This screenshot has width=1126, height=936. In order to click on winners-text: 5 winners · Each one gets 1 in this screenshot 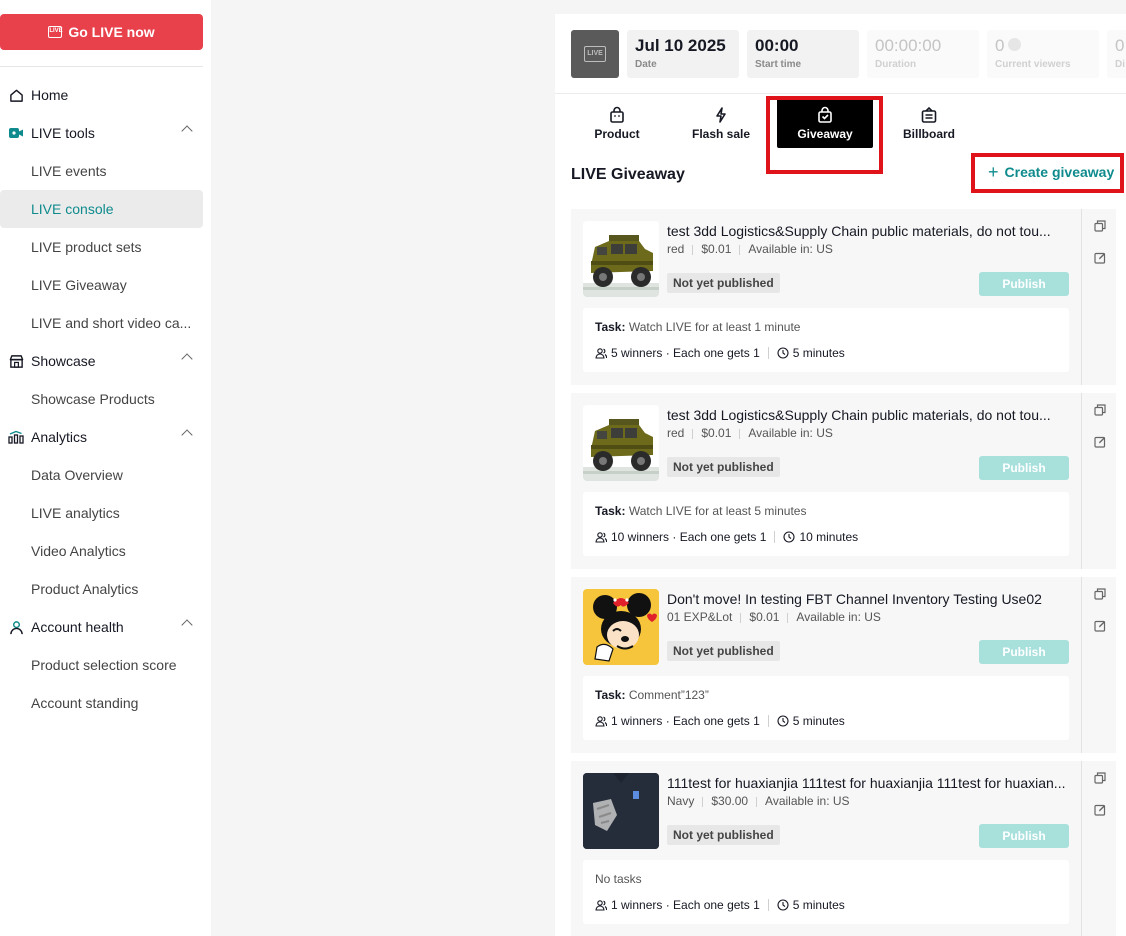, I will do `click(685, 353)`.